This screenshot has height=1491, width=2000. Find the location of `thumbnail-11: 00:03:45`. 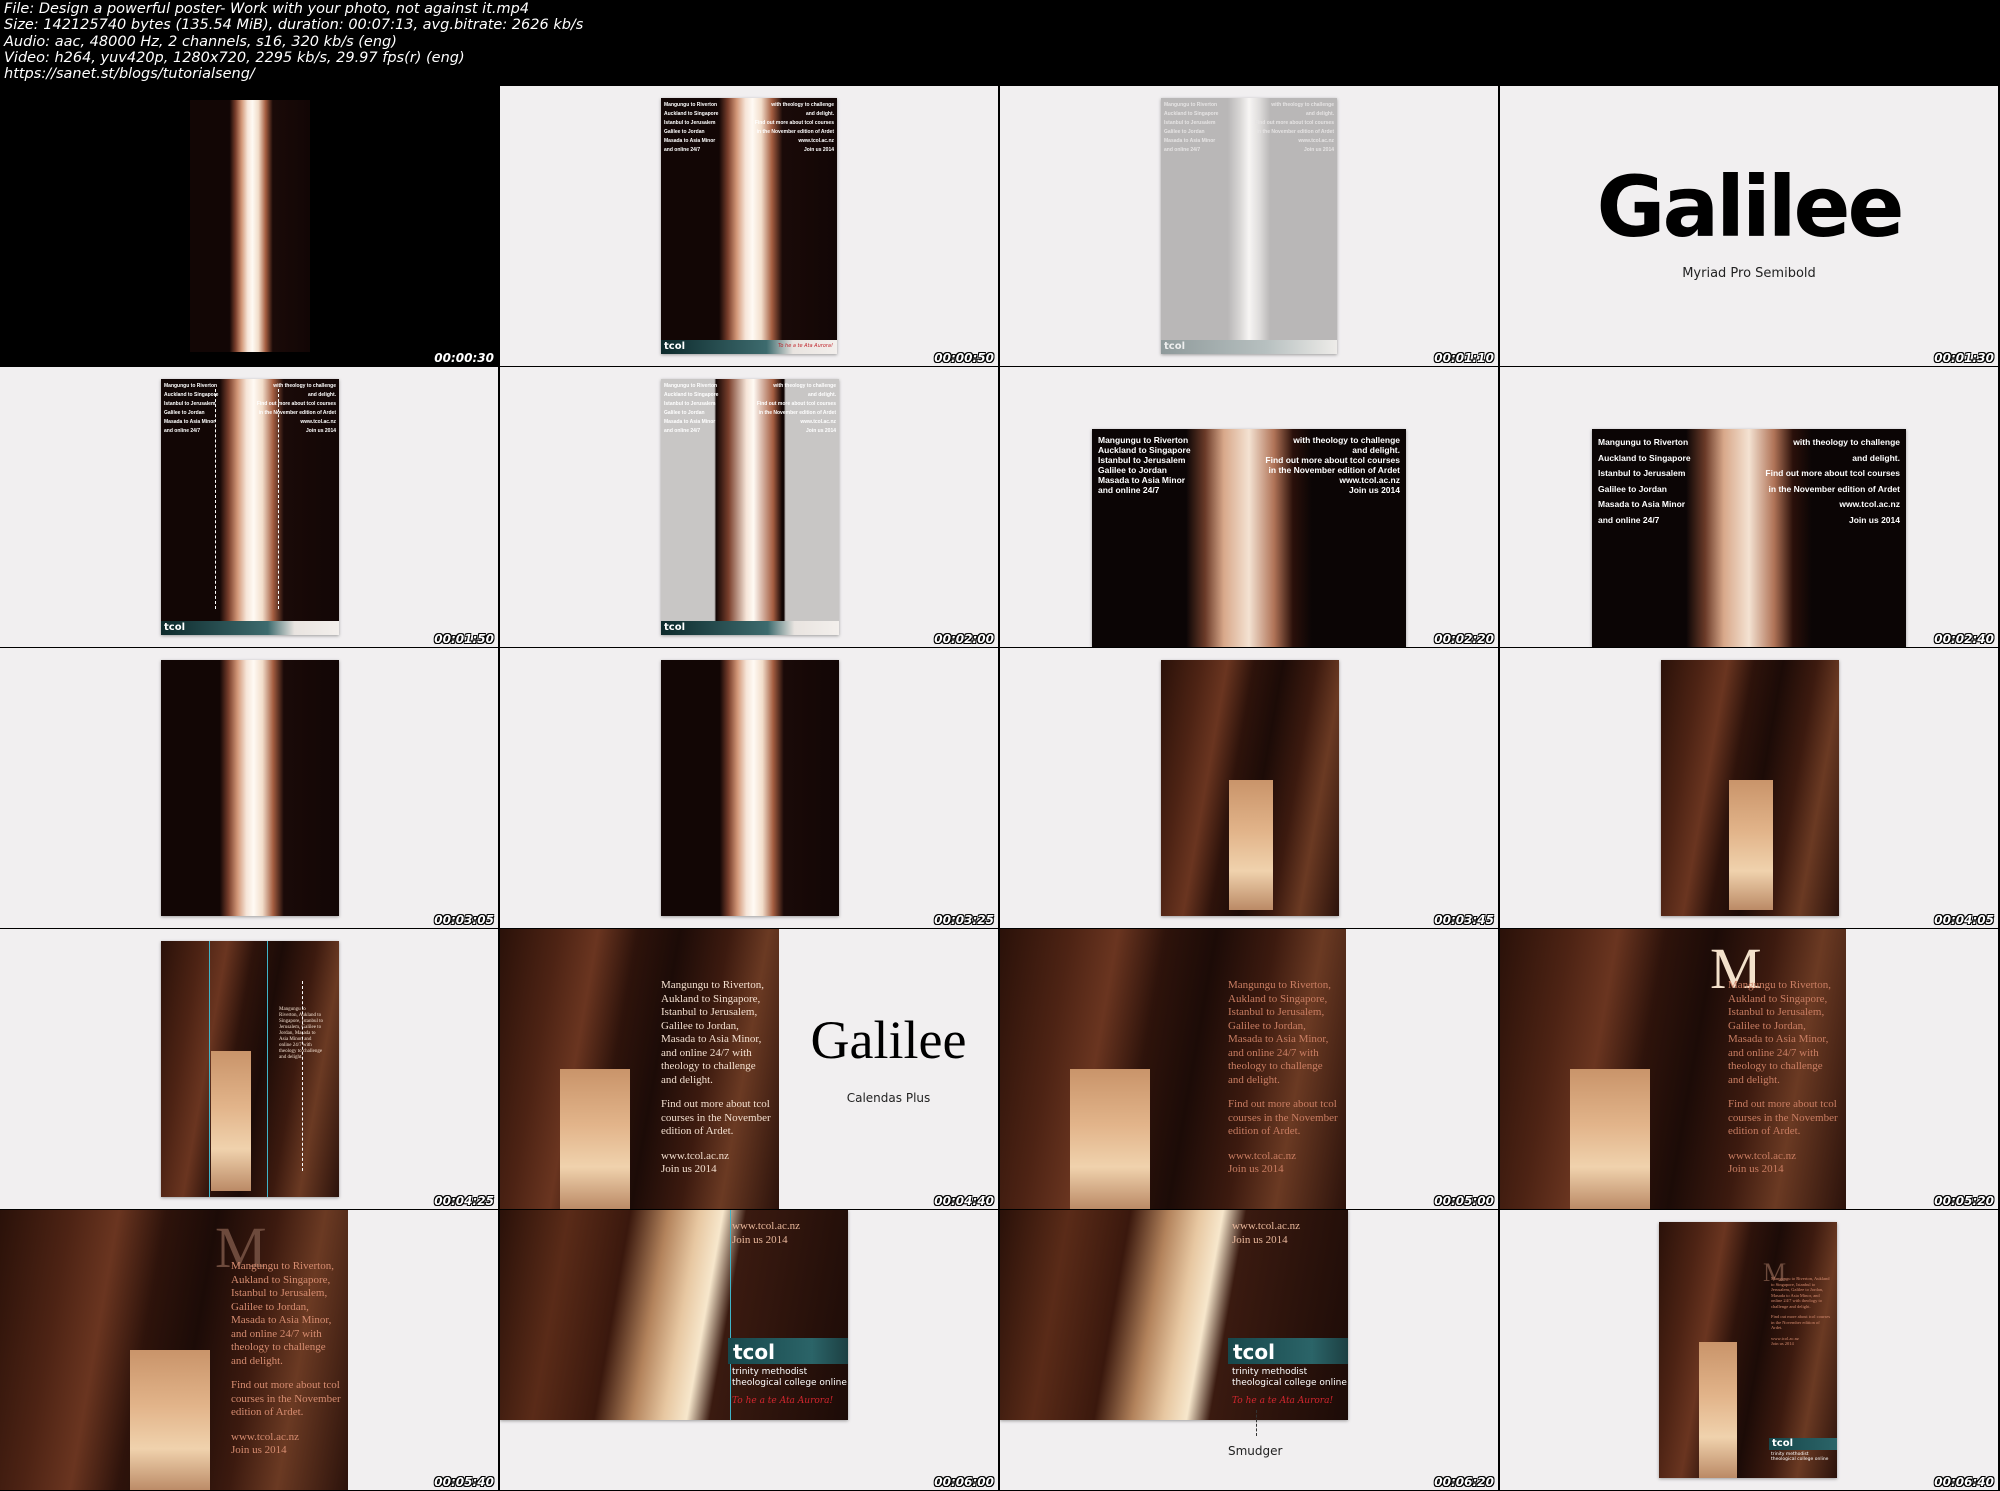

thumbnail-11: 00:03:45 is located at coordinates (1249, 788).